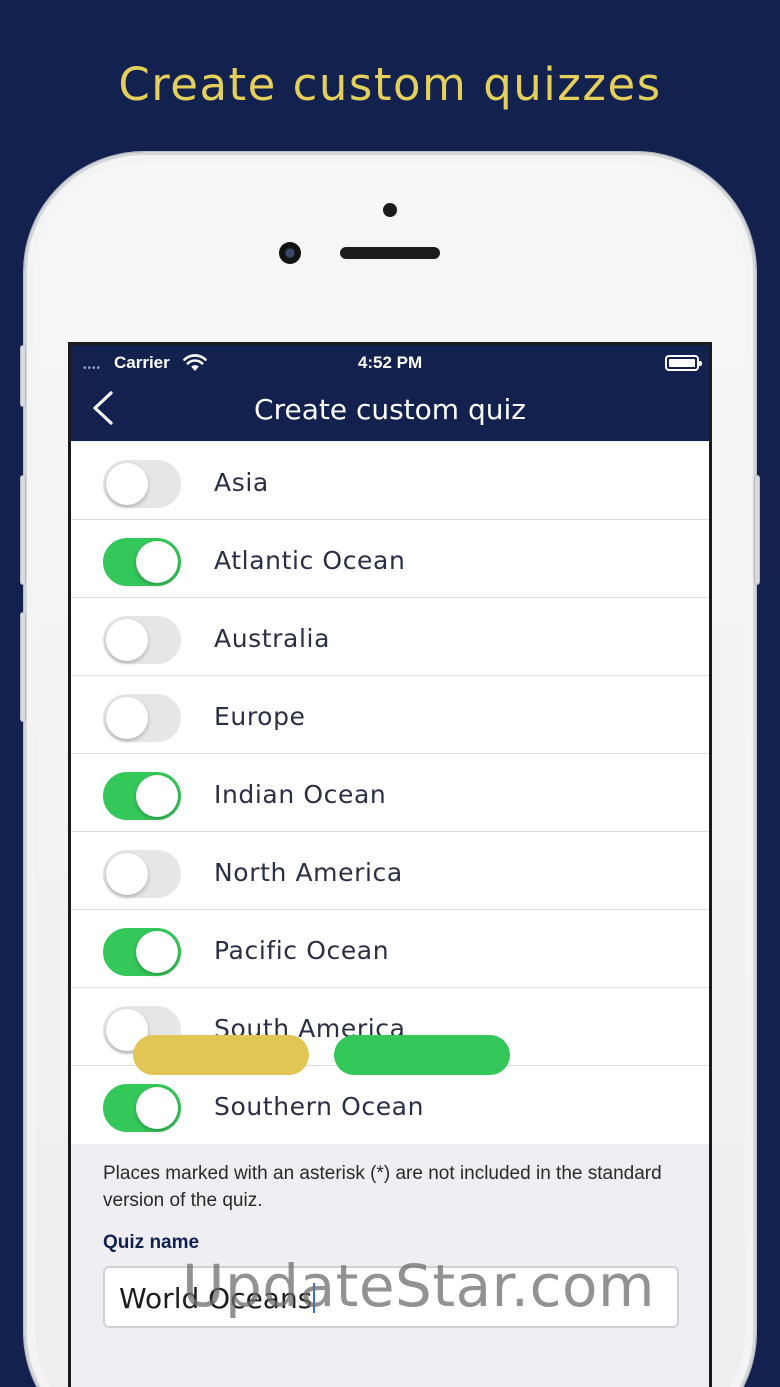 The image size is (780, 1387). Describe the element at coordinates (260, 716) in the screenshot. I see `region-label: Europe` at that location.